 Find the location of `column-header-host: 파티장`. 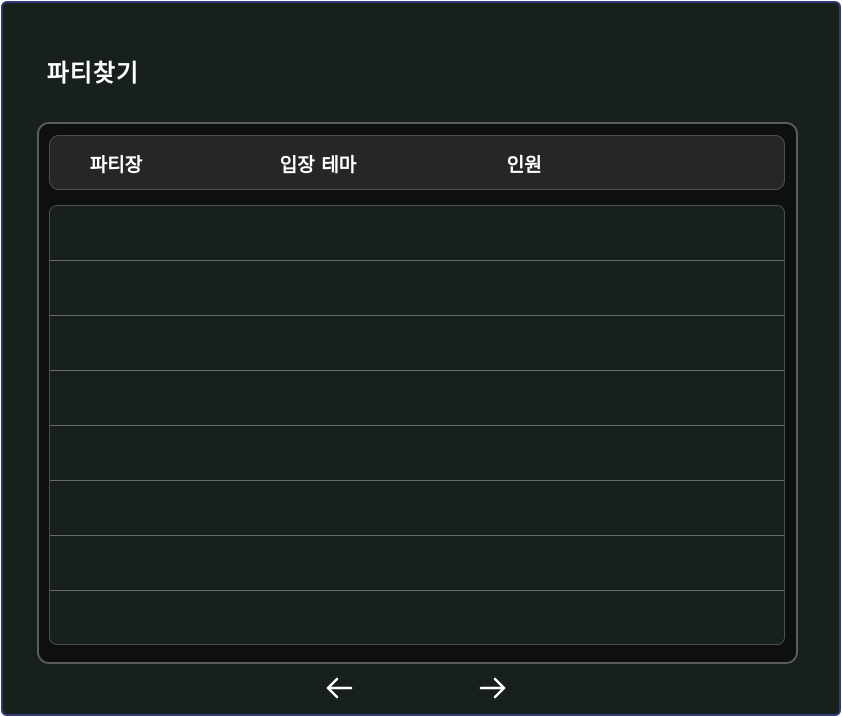

column-header-host: 파티장 is located at coordinates (116, 165).